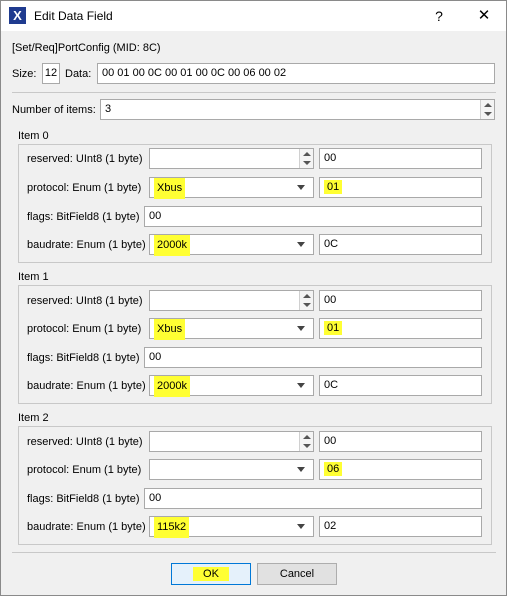 The height and width of the screenshot is (596, 507). I want to click on item-2-reserved-spinner, so click(231, 441).